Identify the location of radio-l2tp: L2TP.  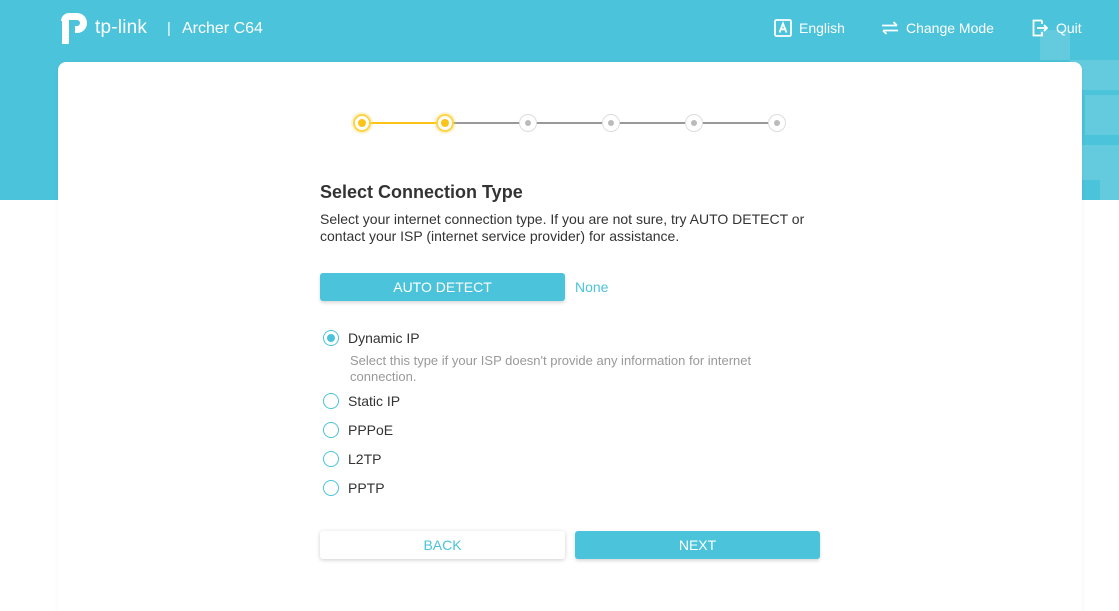
(352, 459).